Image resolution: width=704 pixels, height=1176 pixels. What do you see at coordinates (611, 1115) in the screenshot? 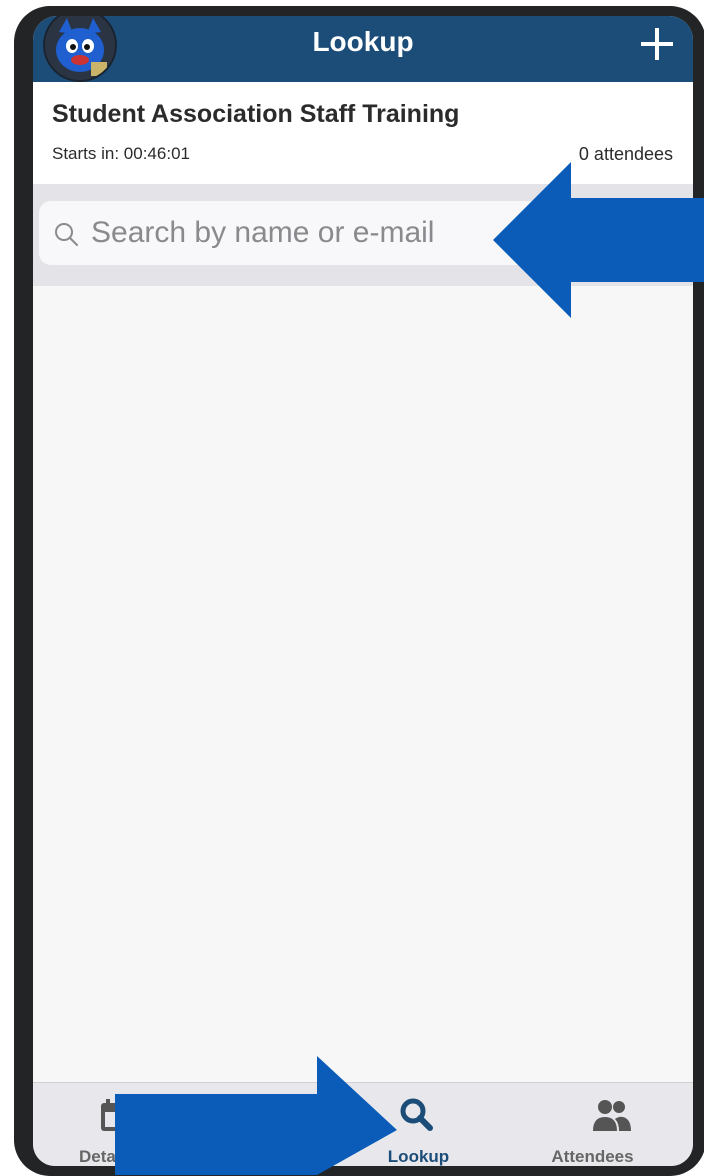
I see `people-icon` at bounding box center [611, 1115].